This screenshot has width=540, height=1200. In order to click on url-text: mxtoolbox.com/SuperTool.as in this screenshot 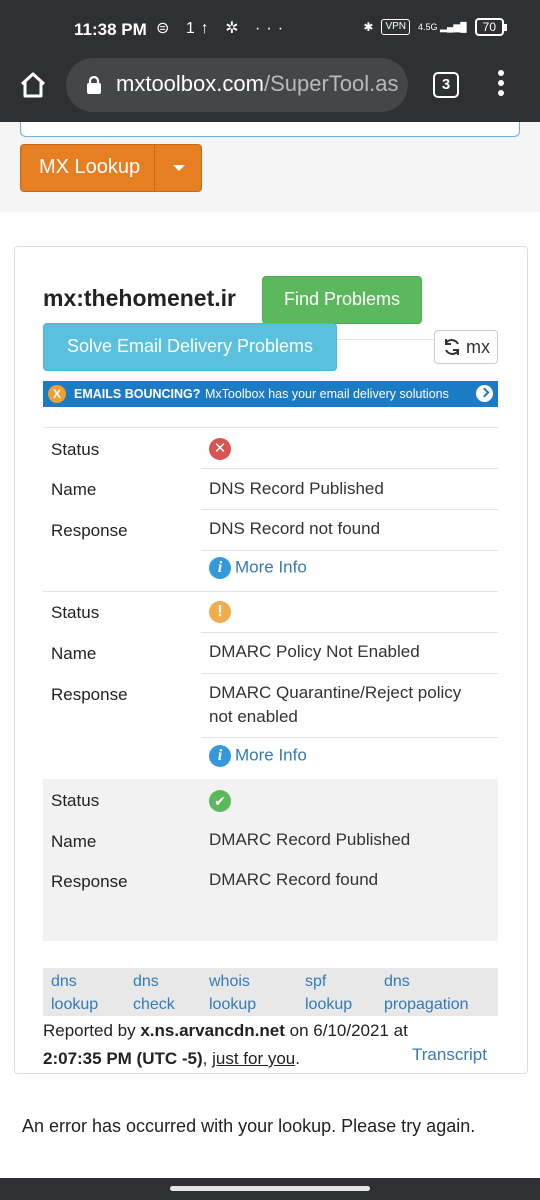, I will do `click(257, 84)`.